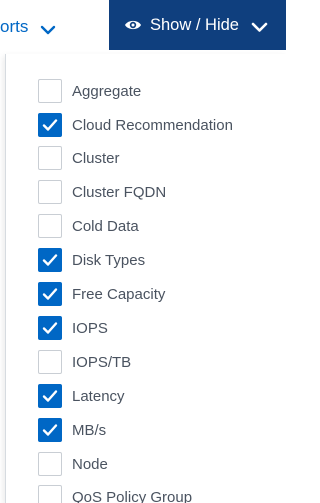 The height and width of the screenshot is (503, 320). I want to click on column-option-label: Cluster, so click(96, 158).